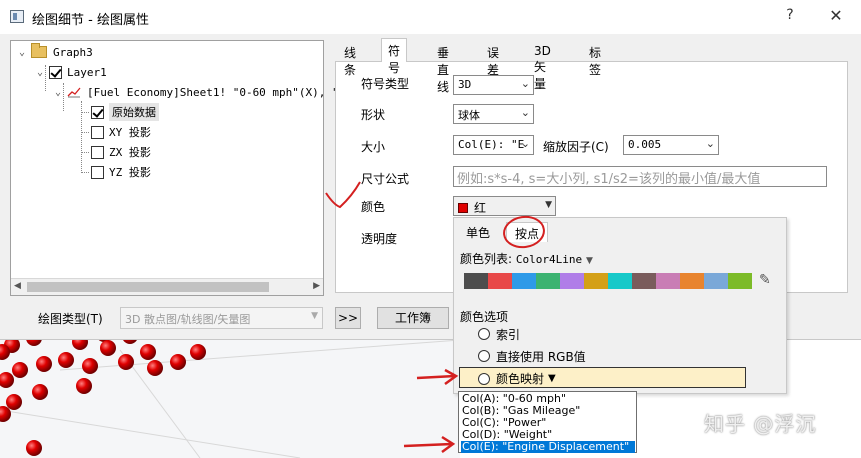  I want to click on symbol-type-combo: 3D ⌄, so click(493, 85).